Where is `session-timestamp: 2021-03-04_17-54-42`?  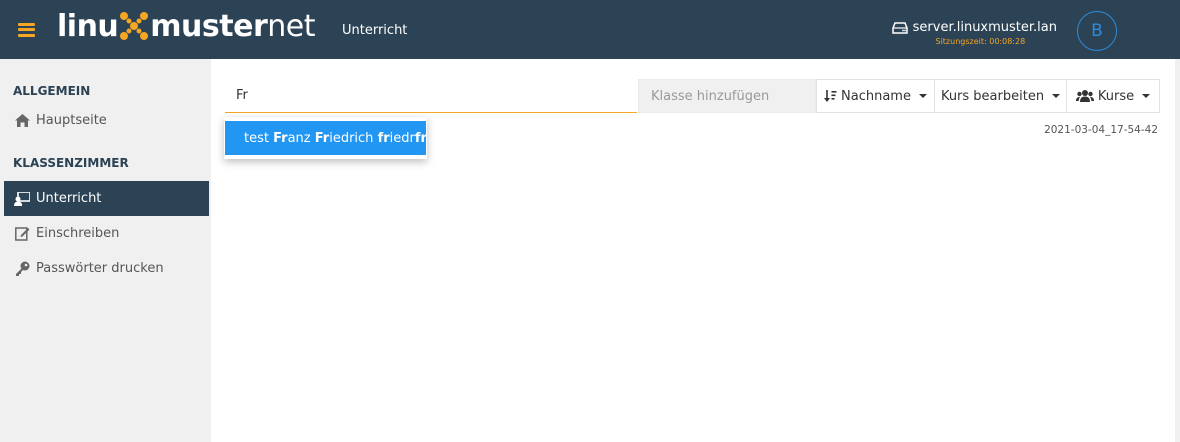 session-timestamp: 2021-03-04_17-54-42 is located at coordinates (1101, 130).